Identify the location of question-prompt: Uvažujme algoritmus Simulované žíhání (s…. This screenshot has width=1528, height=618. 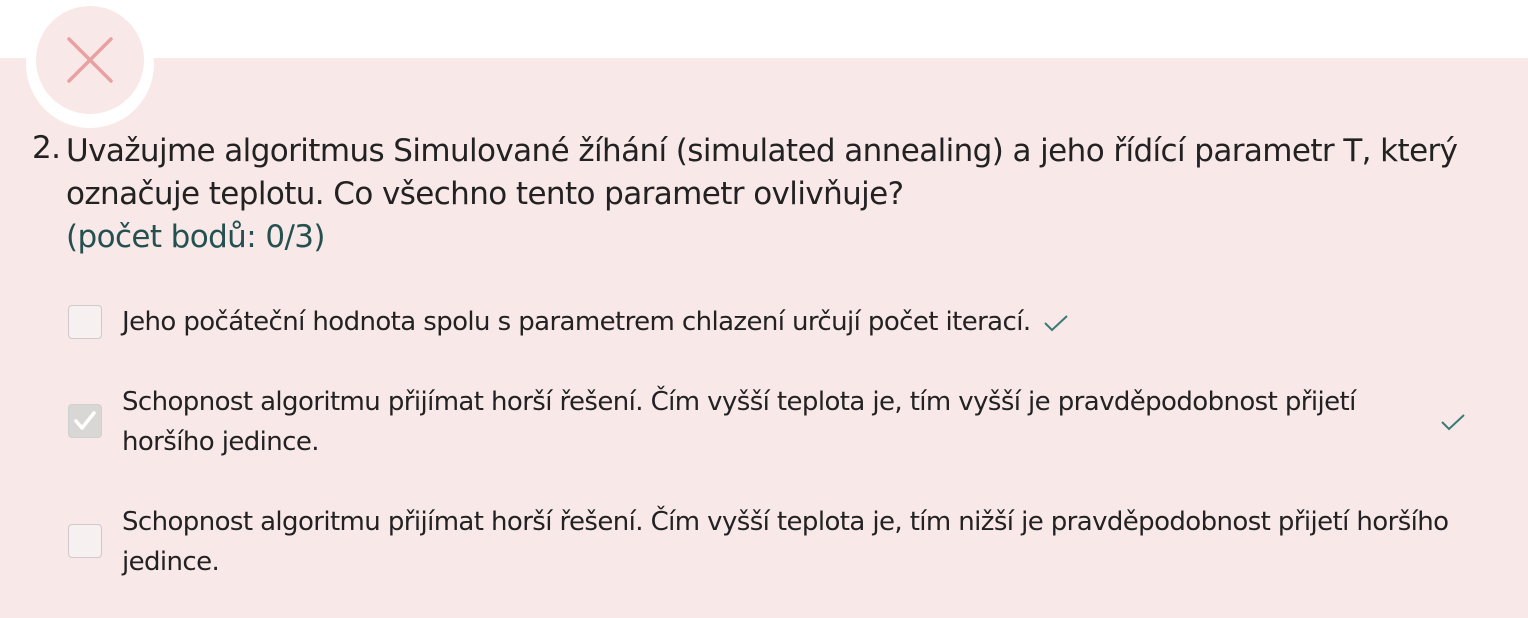
(762, 172).